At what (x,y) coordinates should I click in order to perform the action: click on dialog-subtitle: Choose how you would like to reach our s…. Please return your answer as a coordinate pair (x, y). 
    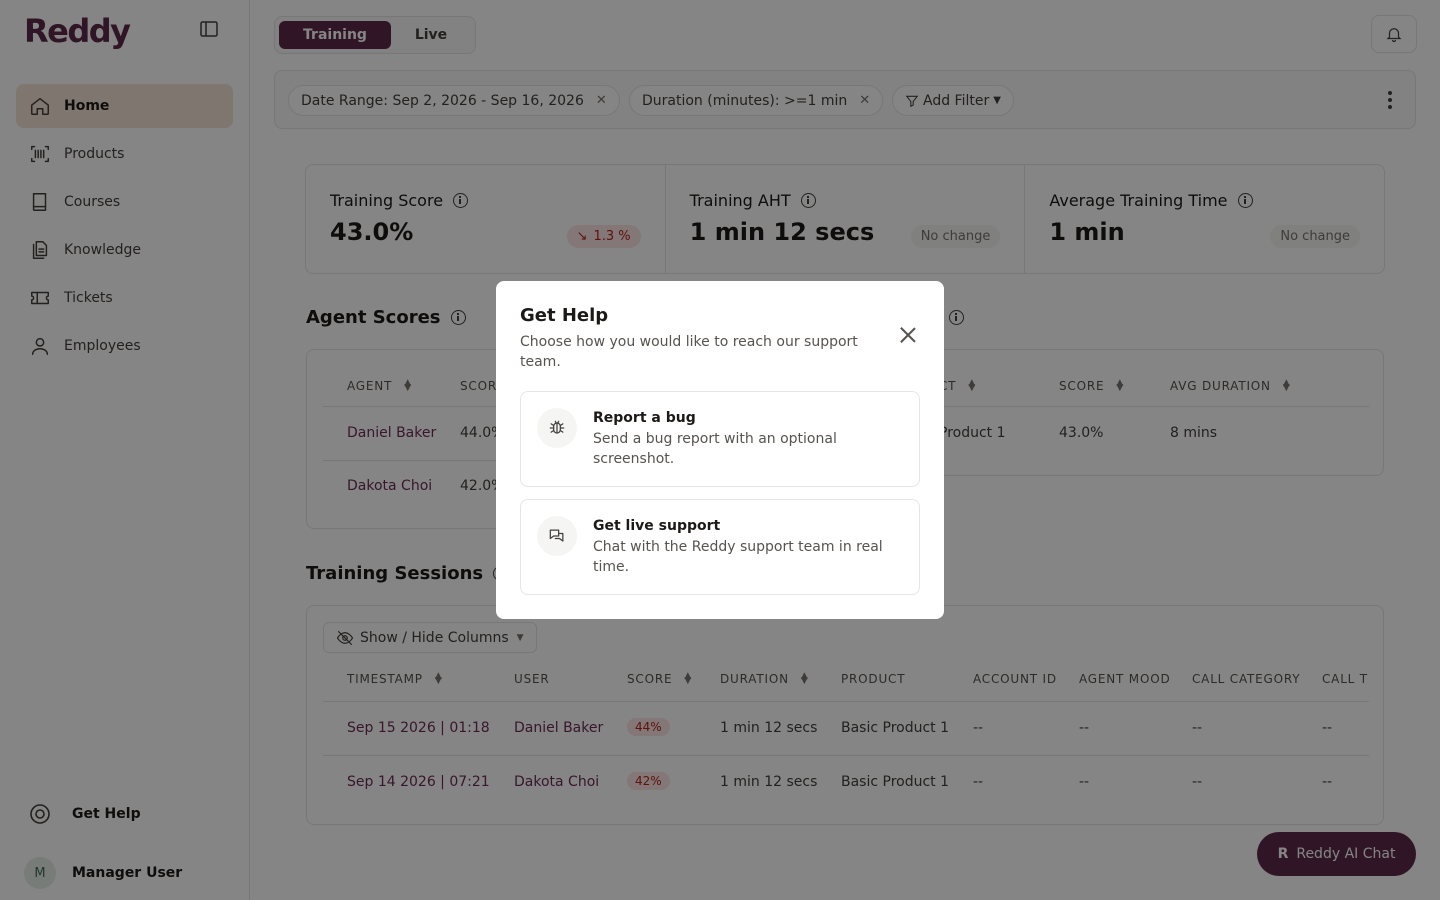
    Looking at the image, I should click on (689, 352).